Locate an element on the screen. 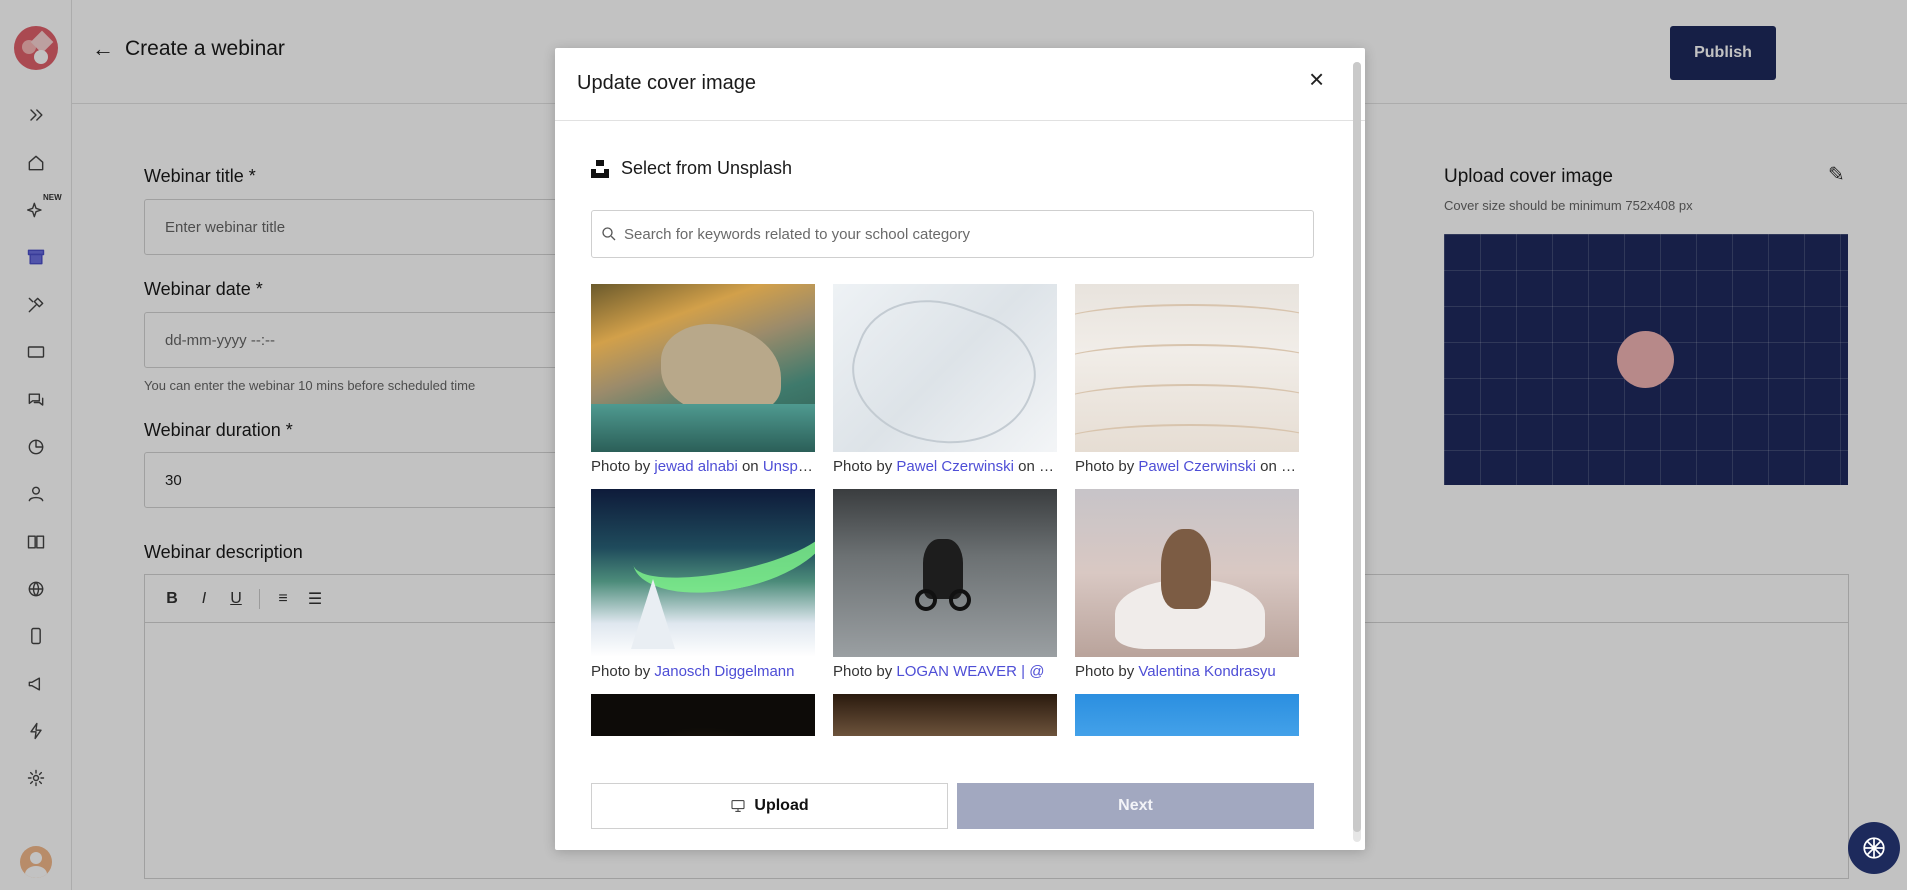 The width and height of the screenshot is (1907, 890). modal-title: Update cover image is located at coordinates (666, 83).